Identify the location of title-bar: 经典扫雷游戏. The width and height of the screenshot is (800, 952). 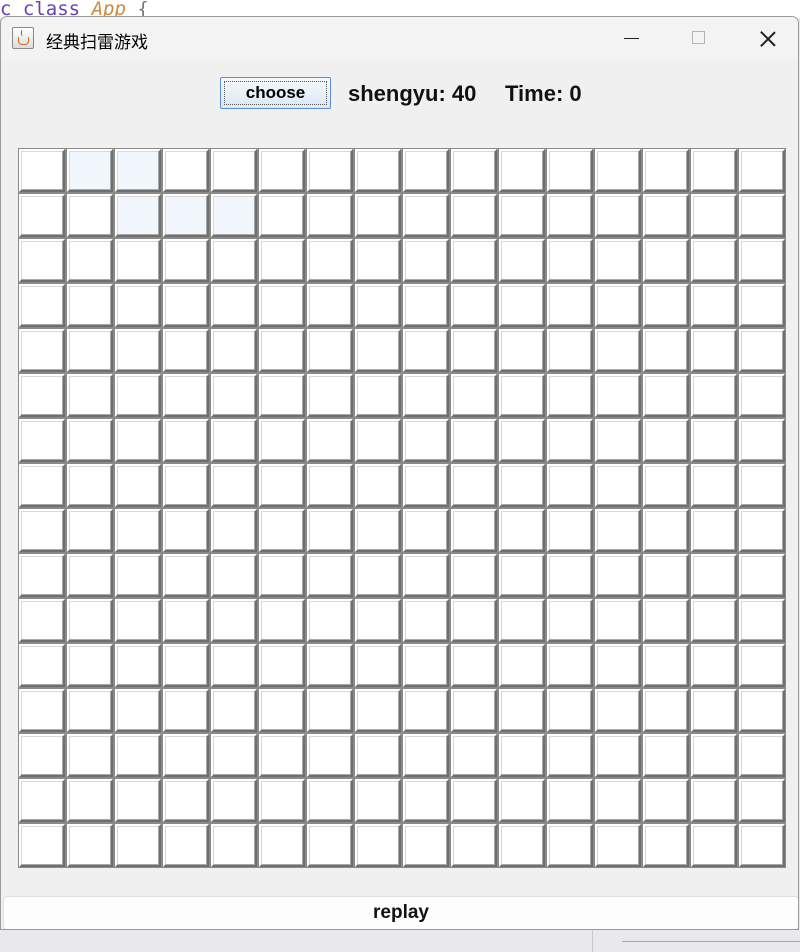
(399, 39).